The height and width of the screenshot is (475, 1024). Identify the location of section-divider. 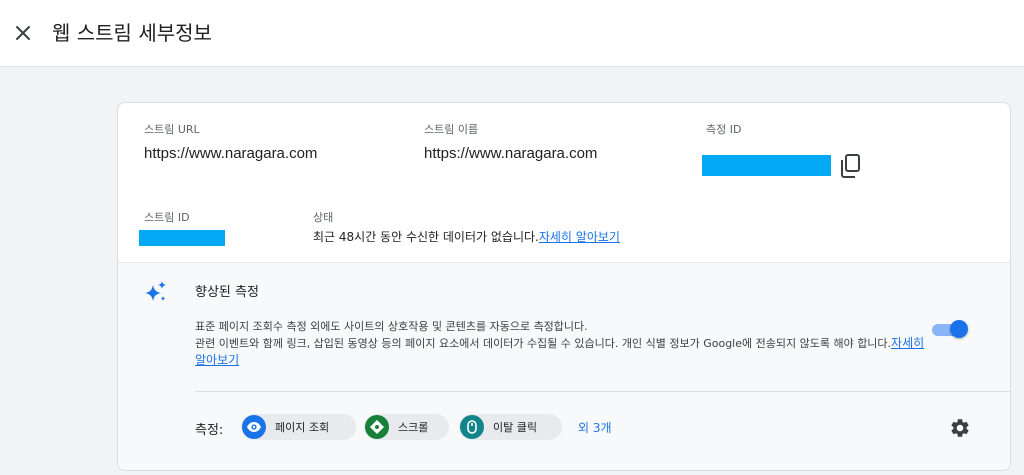
(602, 391).